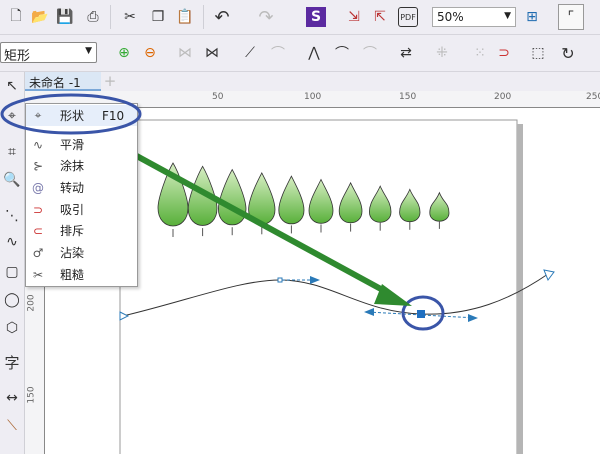 Image resolution: width=600 pixels, height=454 pixels. What do you see at coordinates (12, 426) in the screenshot?
I see `connector-tool-icon: ⟍` at bounding box center [12, 426].